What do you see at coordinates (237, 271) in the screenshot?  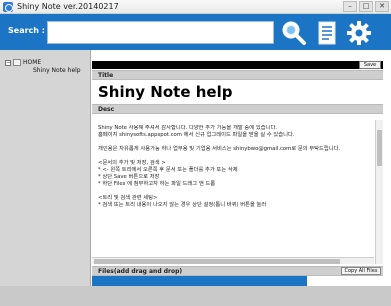 I see `files-section-header: Files(add drag and drop) Copy All Files` at bounding box center [237, 271].